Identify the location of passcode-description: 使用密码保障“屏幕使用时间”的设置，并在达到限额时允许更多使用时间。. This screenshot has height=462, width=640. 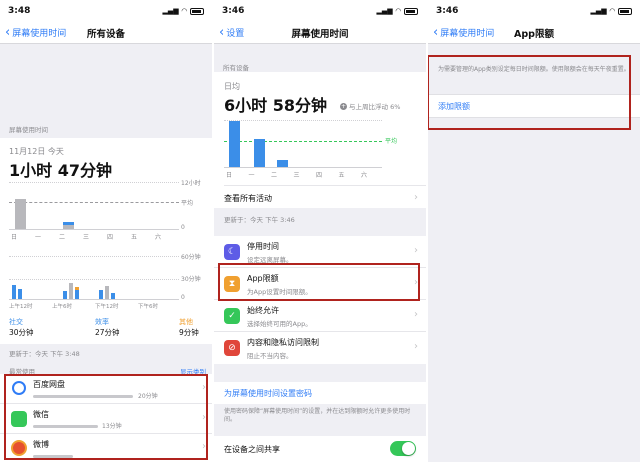
(317, 416).